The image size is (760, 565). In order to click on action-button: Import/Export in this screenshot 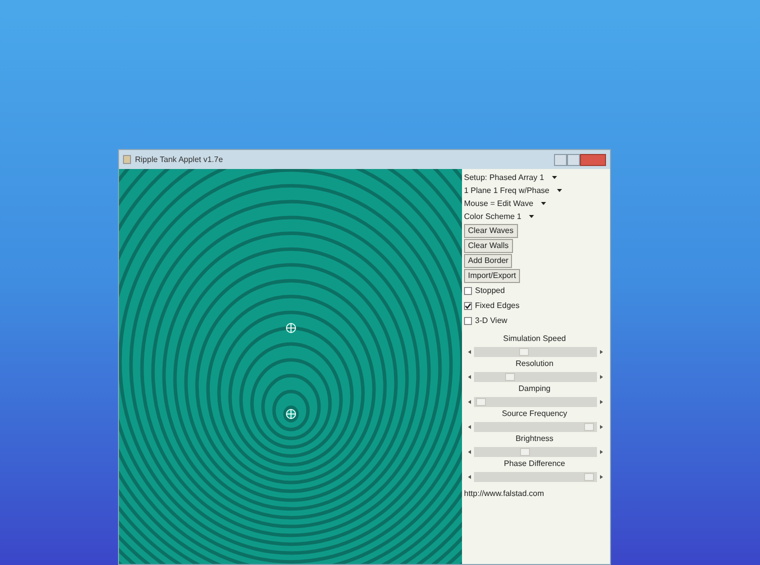, I will do `click(492, 276)`.